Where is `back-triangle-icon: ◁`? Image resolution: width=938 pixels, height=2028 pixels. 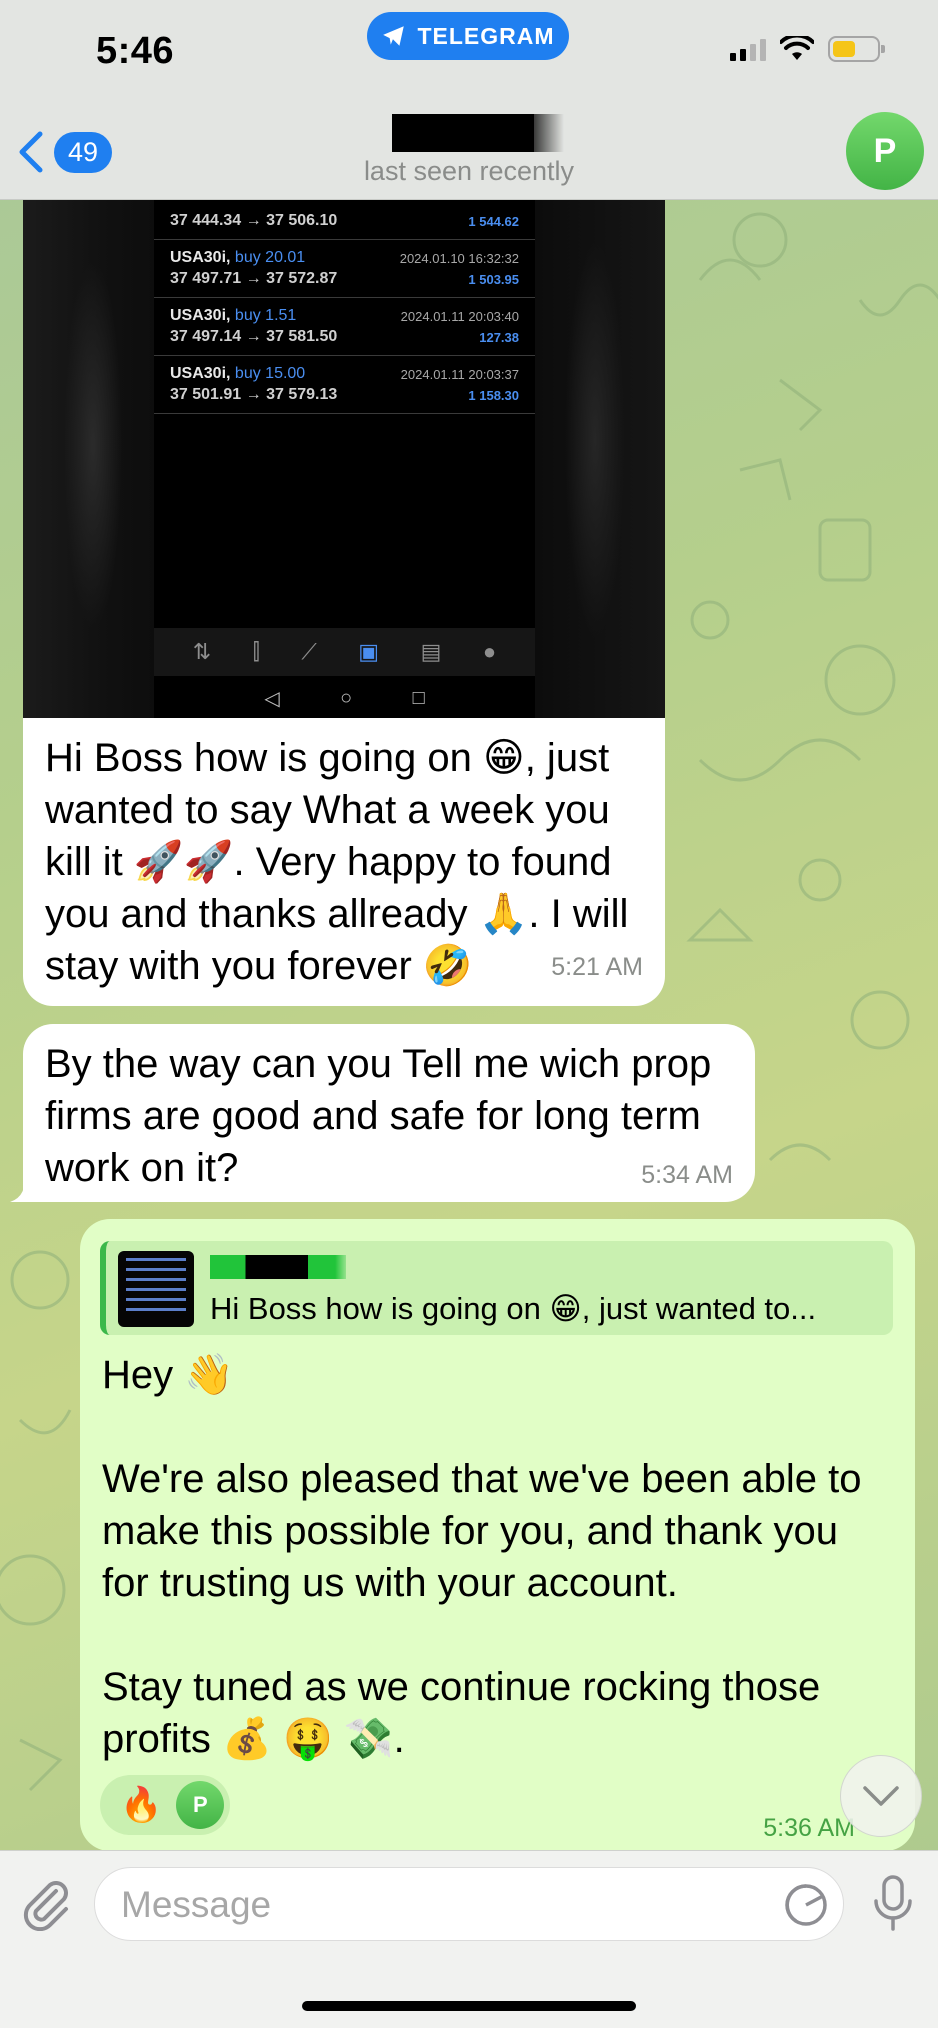 back-triangle-icon: ◁ is located at coordinates (272, 698).